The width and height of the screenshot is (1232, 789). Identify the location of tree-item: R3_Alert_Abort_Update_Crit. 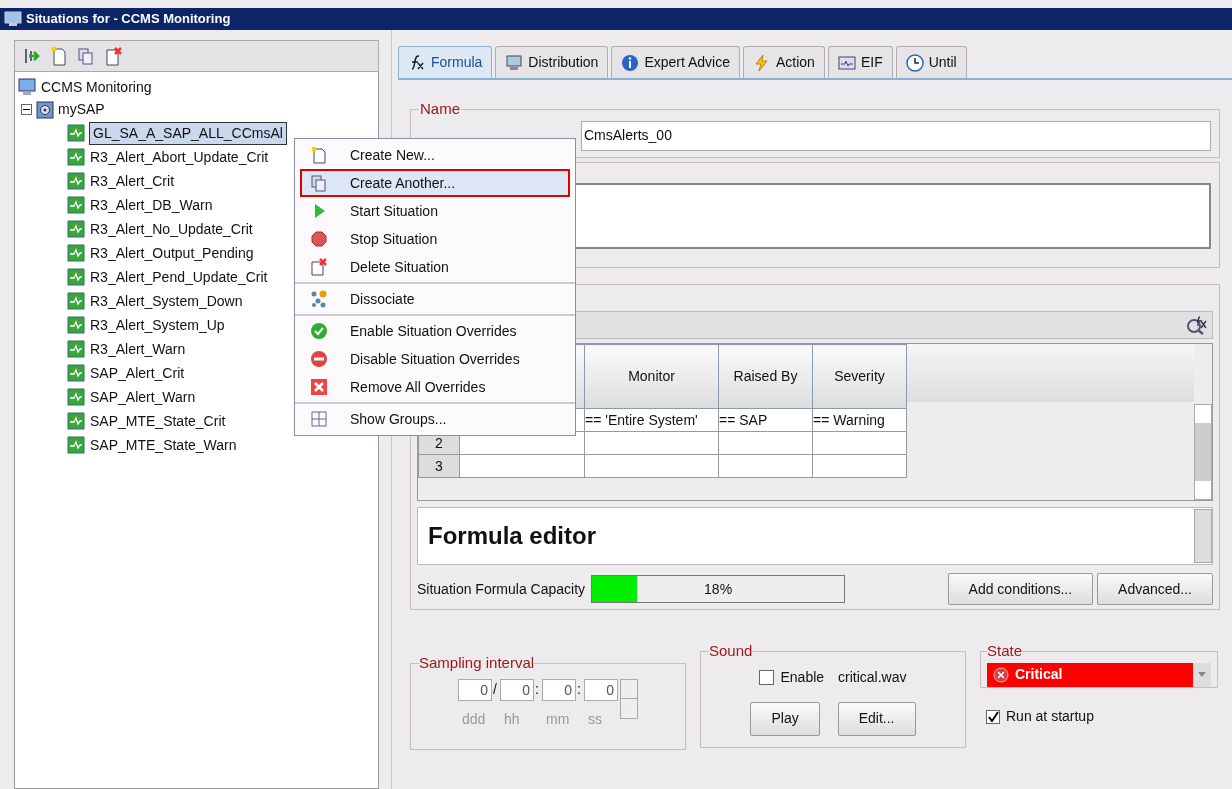
(179, 157).